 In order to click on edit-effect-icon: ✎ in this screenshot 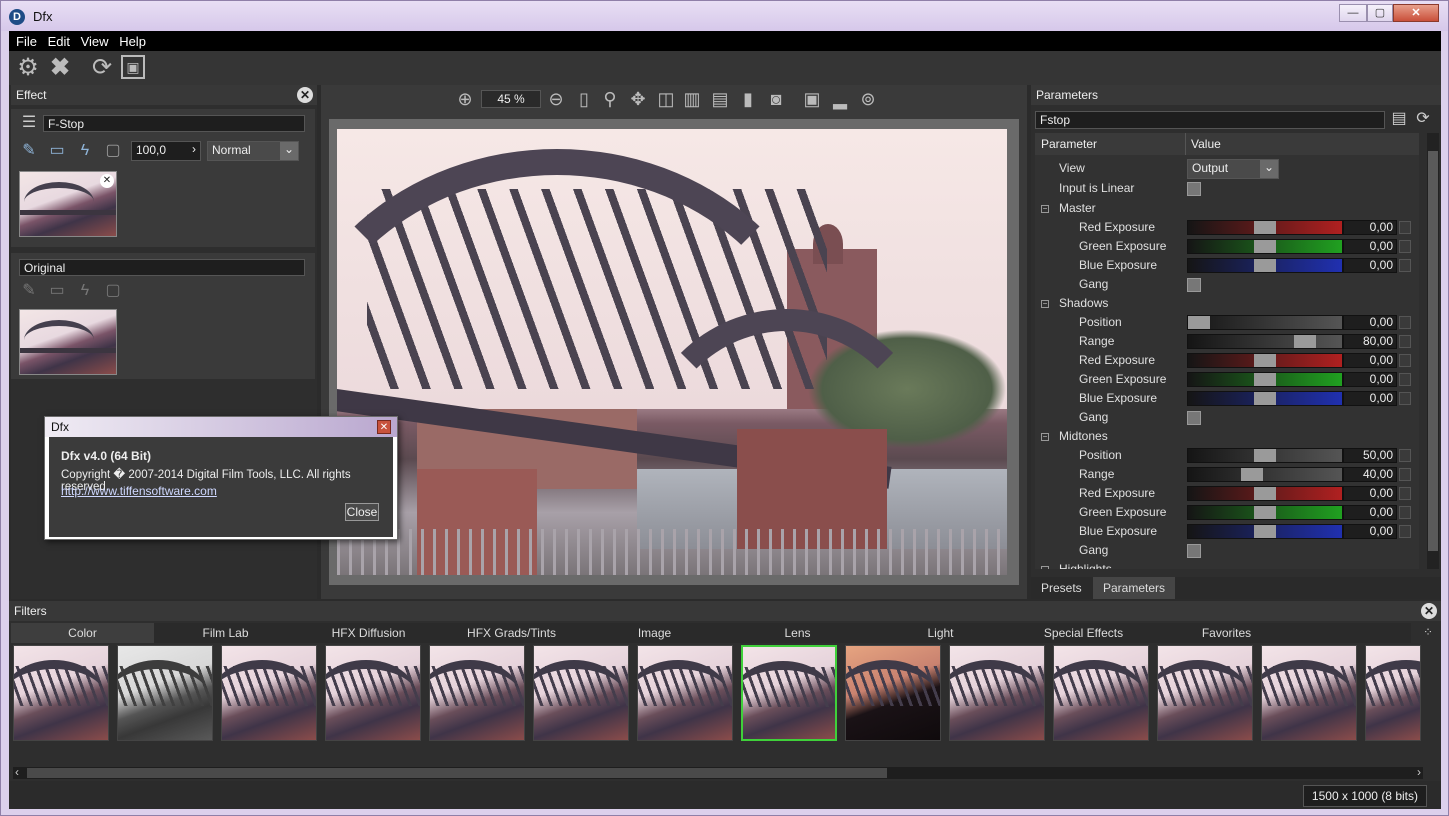, I will do `click(29, 151)`.